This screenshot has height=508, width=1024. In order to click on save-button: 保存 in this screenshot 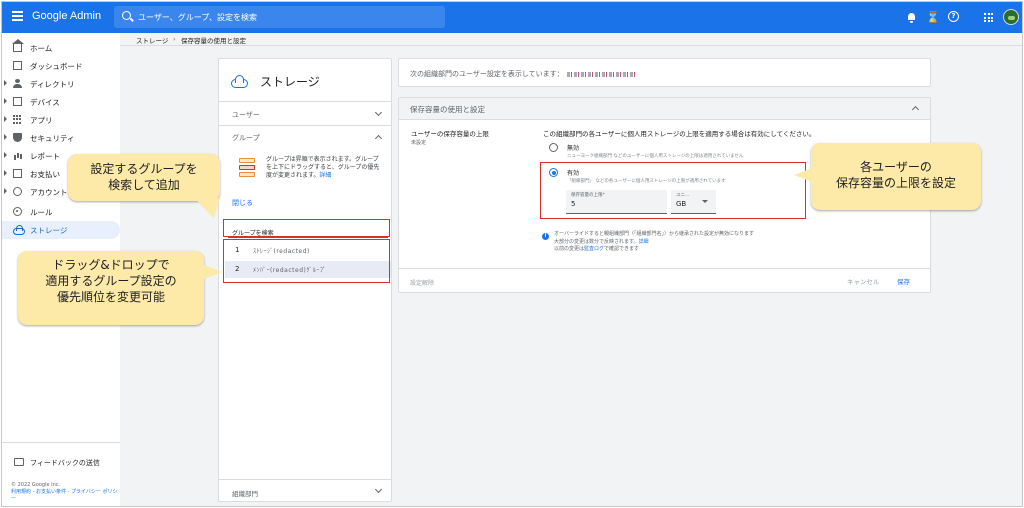, I will do `click(903, 281)`.